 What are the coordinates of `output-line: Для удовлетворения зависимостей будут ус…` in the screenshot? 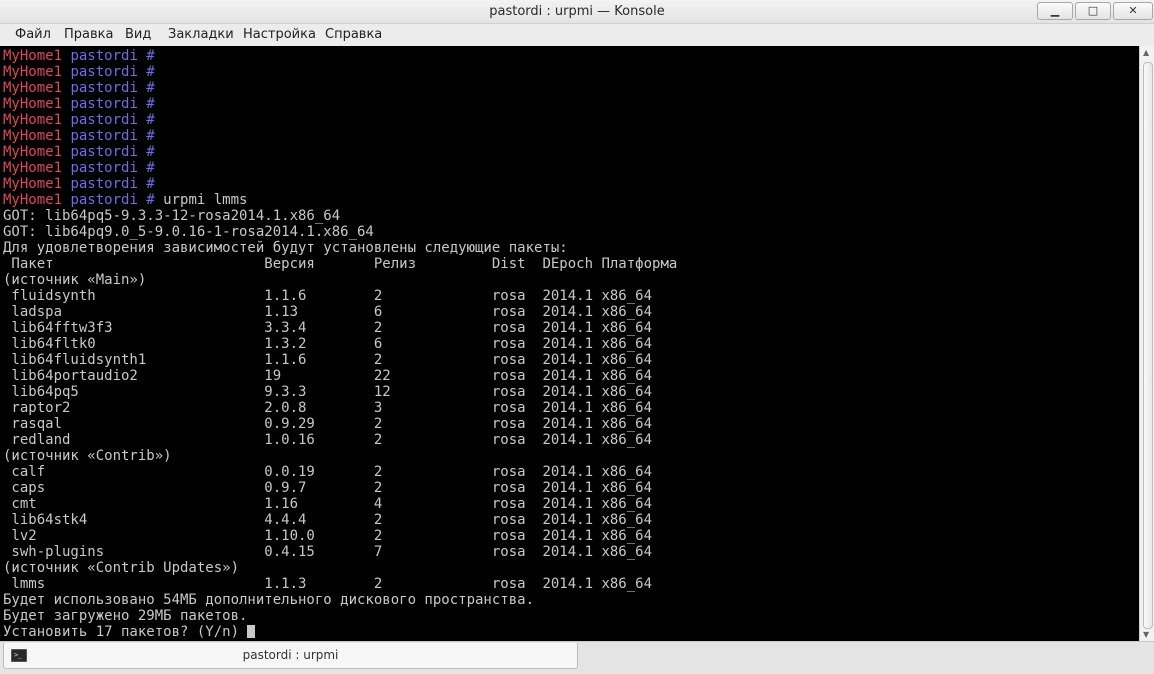 It's located at (285, 248).